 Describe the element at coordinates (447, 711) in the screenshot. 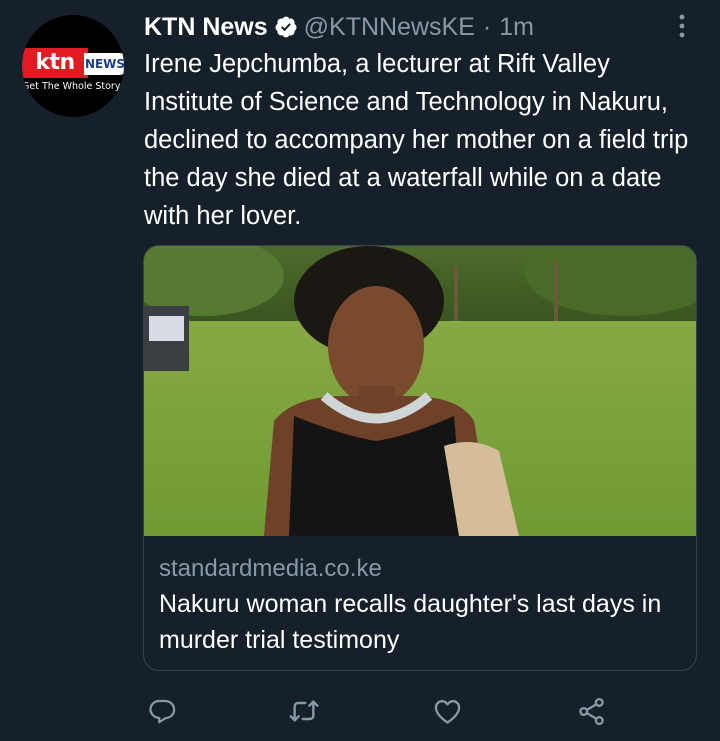

I see `like-icon` at that location.